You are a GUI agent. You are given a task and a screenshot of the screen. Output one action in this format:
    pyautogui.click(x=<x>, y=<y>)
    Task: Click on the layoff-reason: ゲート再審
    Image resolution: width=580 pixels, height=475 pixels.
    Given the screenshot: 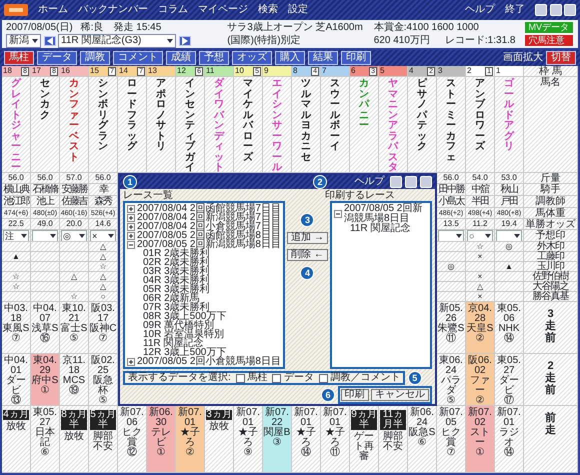 What is the action you would take?
    pyautogui.click(x=364, y=447)
    